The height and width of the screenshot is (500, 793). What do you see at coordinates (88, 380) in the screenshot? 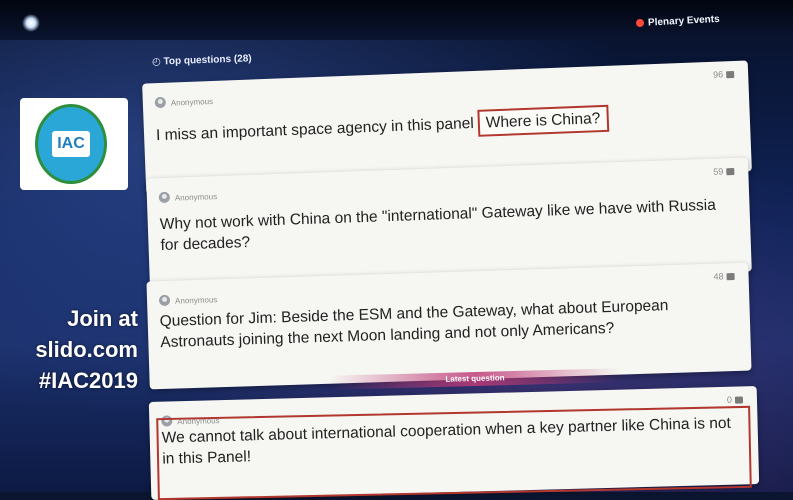
I see `join-line: #IAC2019` at bounding box center [88, 380].